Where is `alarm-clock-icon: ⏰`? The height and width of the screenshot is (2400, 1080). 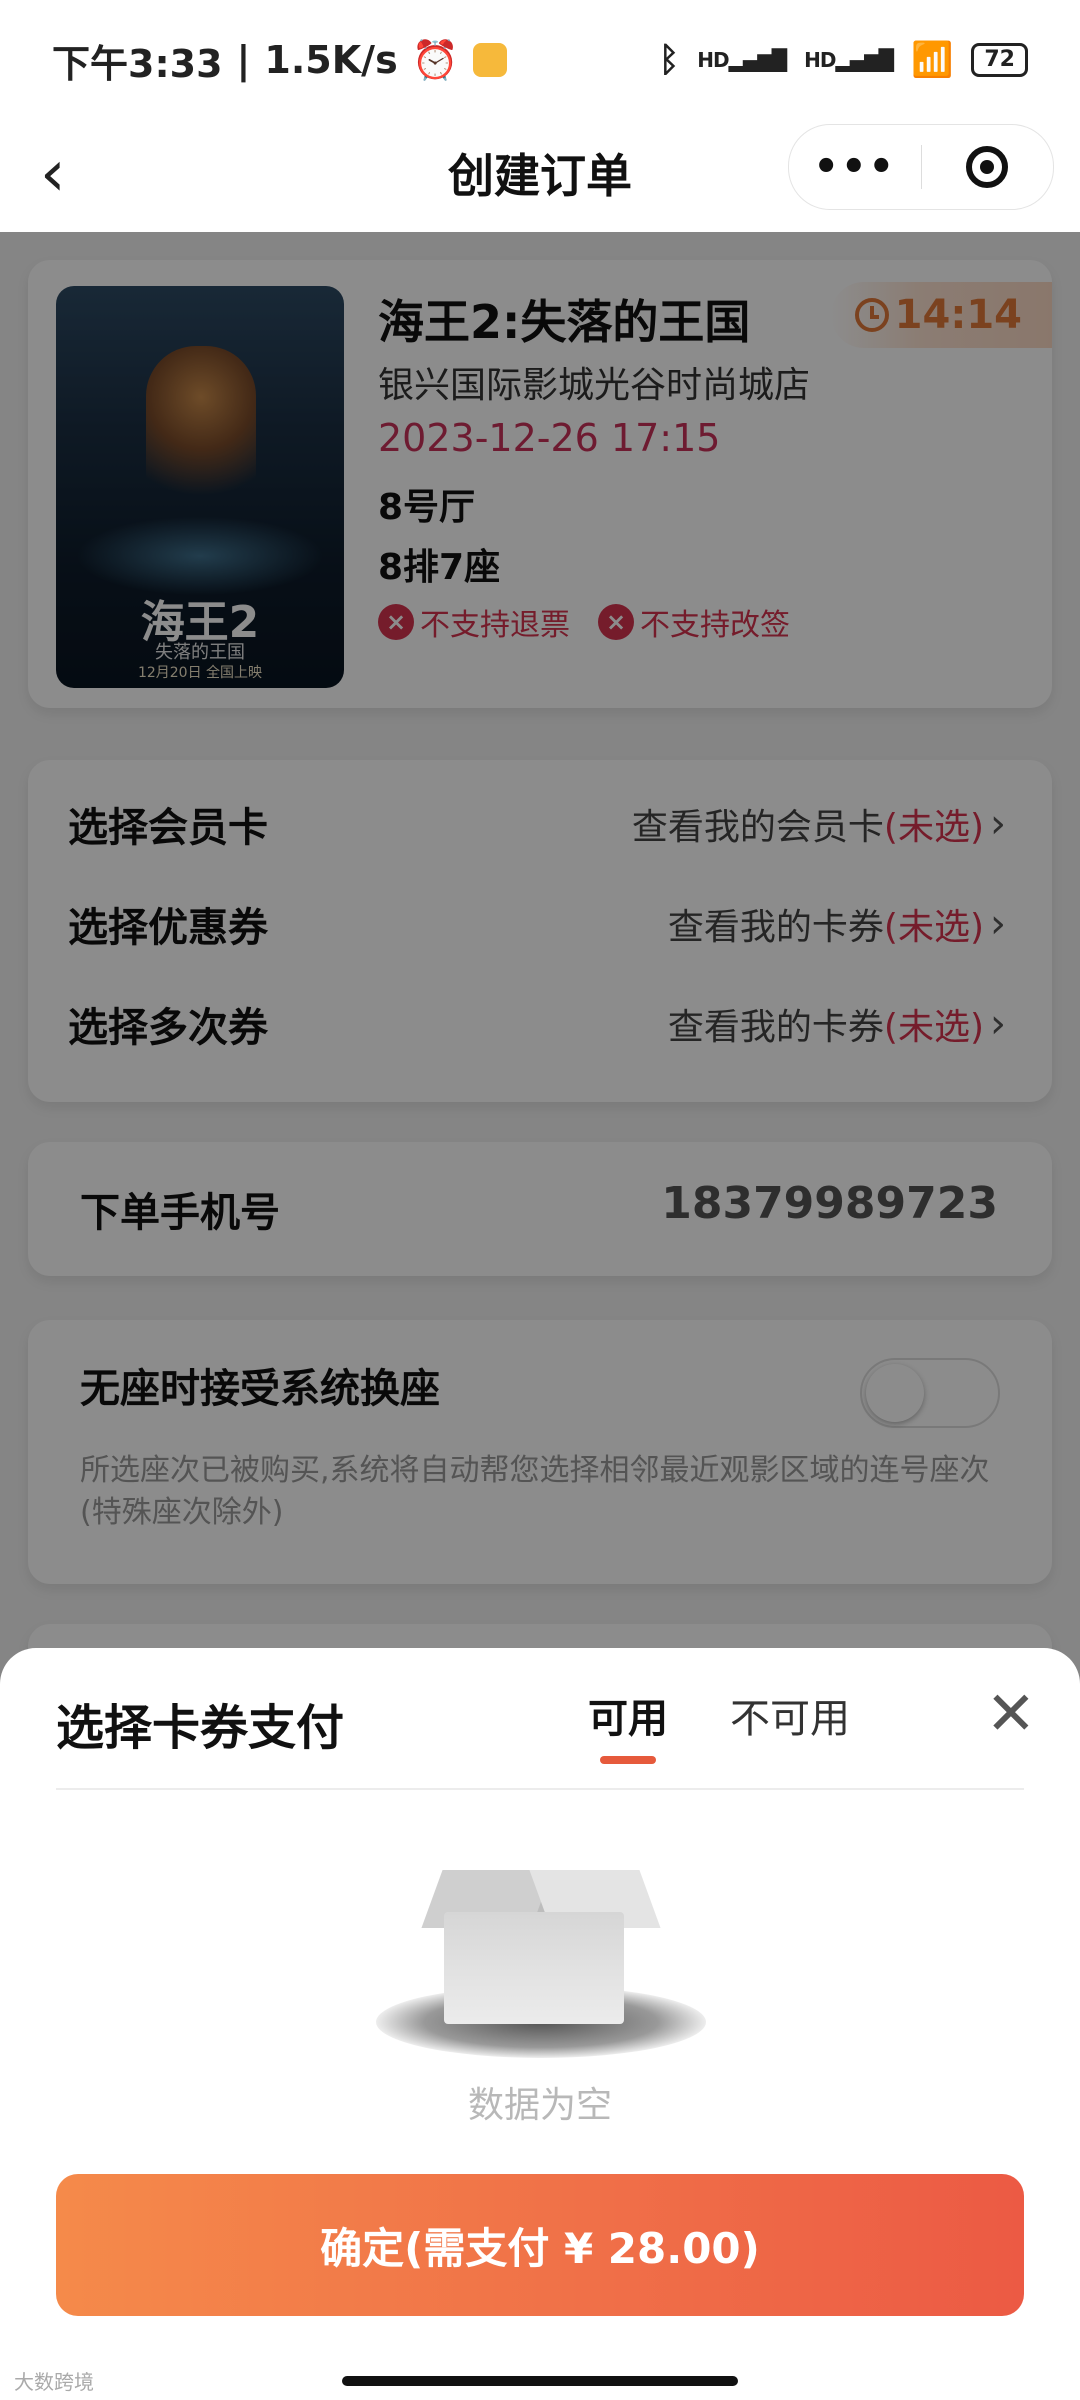 alarm-clock-icon: ⏰ is located at coordinates (435, 59).